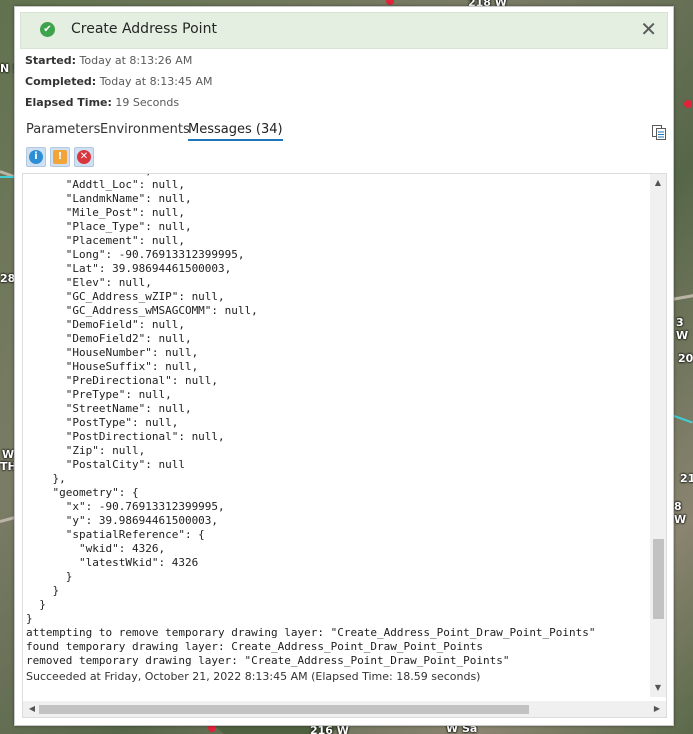 The width and height of the screenshot is (693, 734). What do you see at coordinates (102, 422) in the screenshot?
I see `message-line: "PostType": null,` at bounding box center [102, 422].